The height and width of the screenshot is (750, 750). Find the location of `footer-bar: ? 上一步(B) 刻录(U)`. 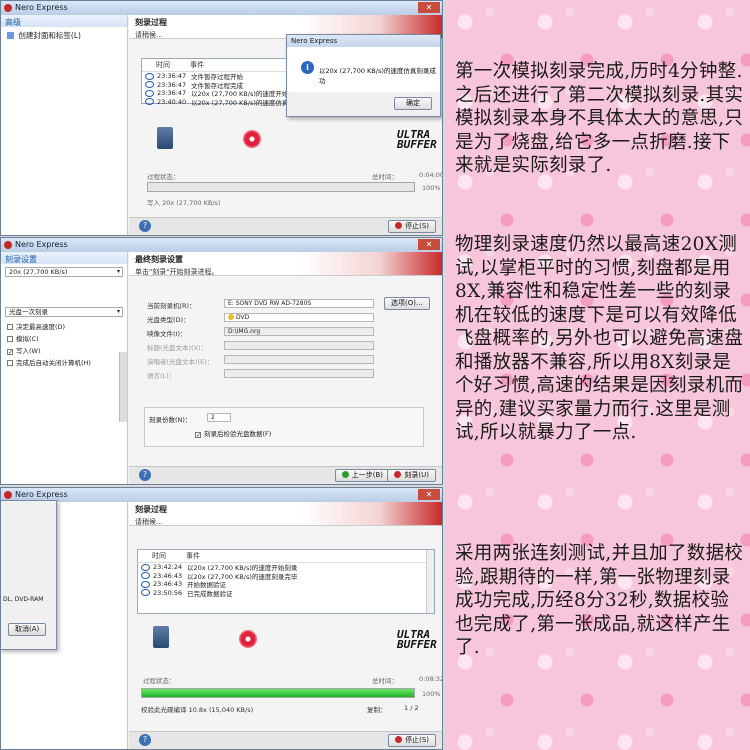

footer-bar: ? 上一步(B) 刻录(U) is located at coordinates (285, 475).